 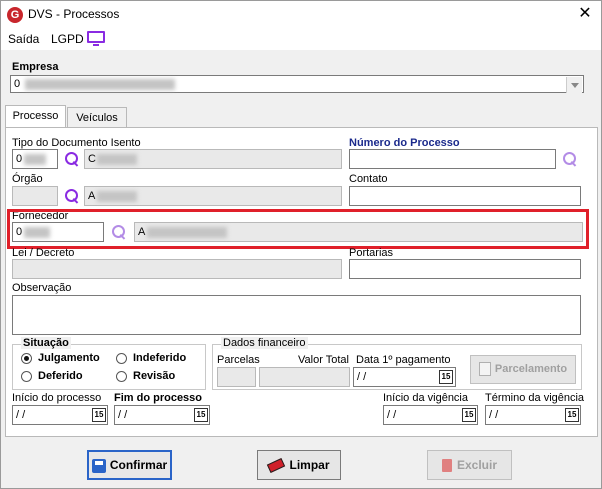 I want to click on tipo-documento-code: 0, so click(x=19, y=159).